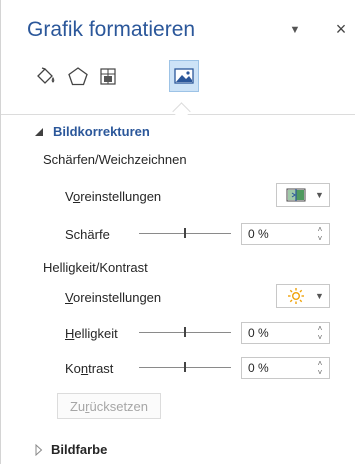  I want to click on pane-title: Grafik formatieren, so click(111, 29).